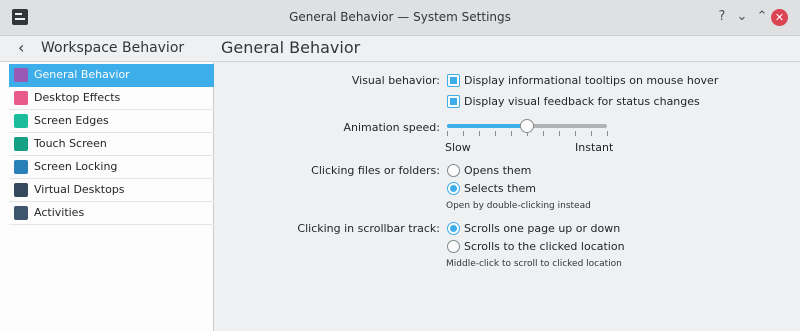 The width and height of the screenshot is (800, 331). I want to click on sidebar-item-screen-locking: Screen Locking, so click(111, 167).